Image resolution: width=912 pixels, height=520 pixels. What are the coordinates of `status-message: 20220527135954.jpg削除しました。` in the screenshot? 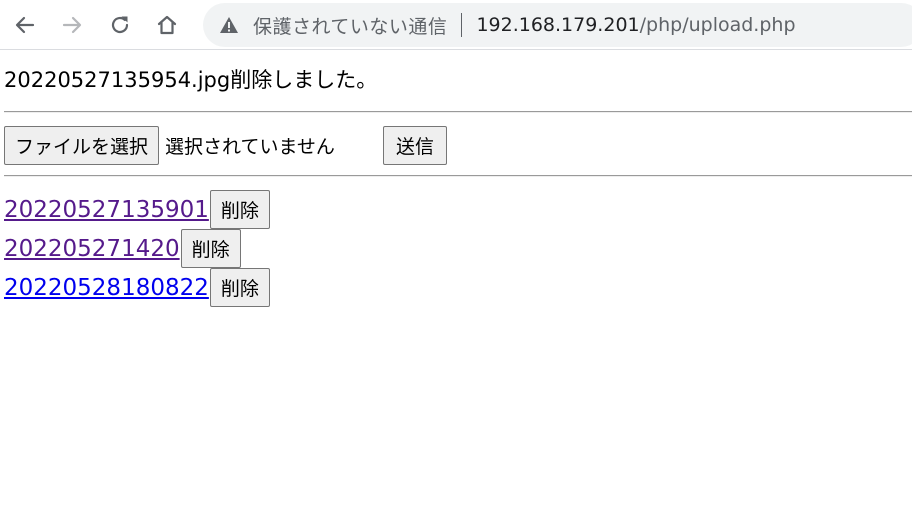 It's located at (191, 80).